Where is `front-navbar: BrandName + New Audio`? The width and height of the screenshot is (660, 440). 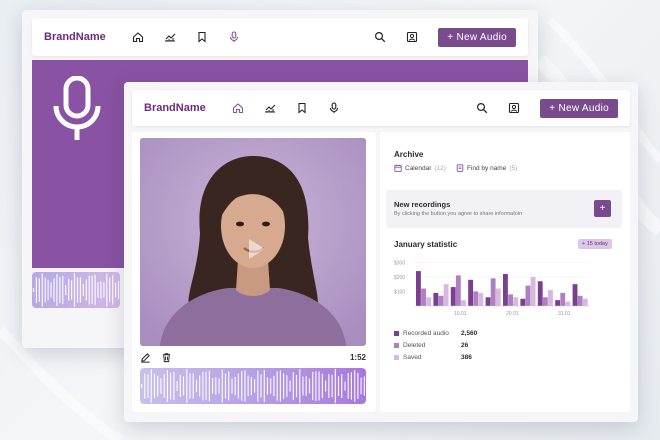 front-navbar: BrandName + New Audio is located at coordinates (381, 108).